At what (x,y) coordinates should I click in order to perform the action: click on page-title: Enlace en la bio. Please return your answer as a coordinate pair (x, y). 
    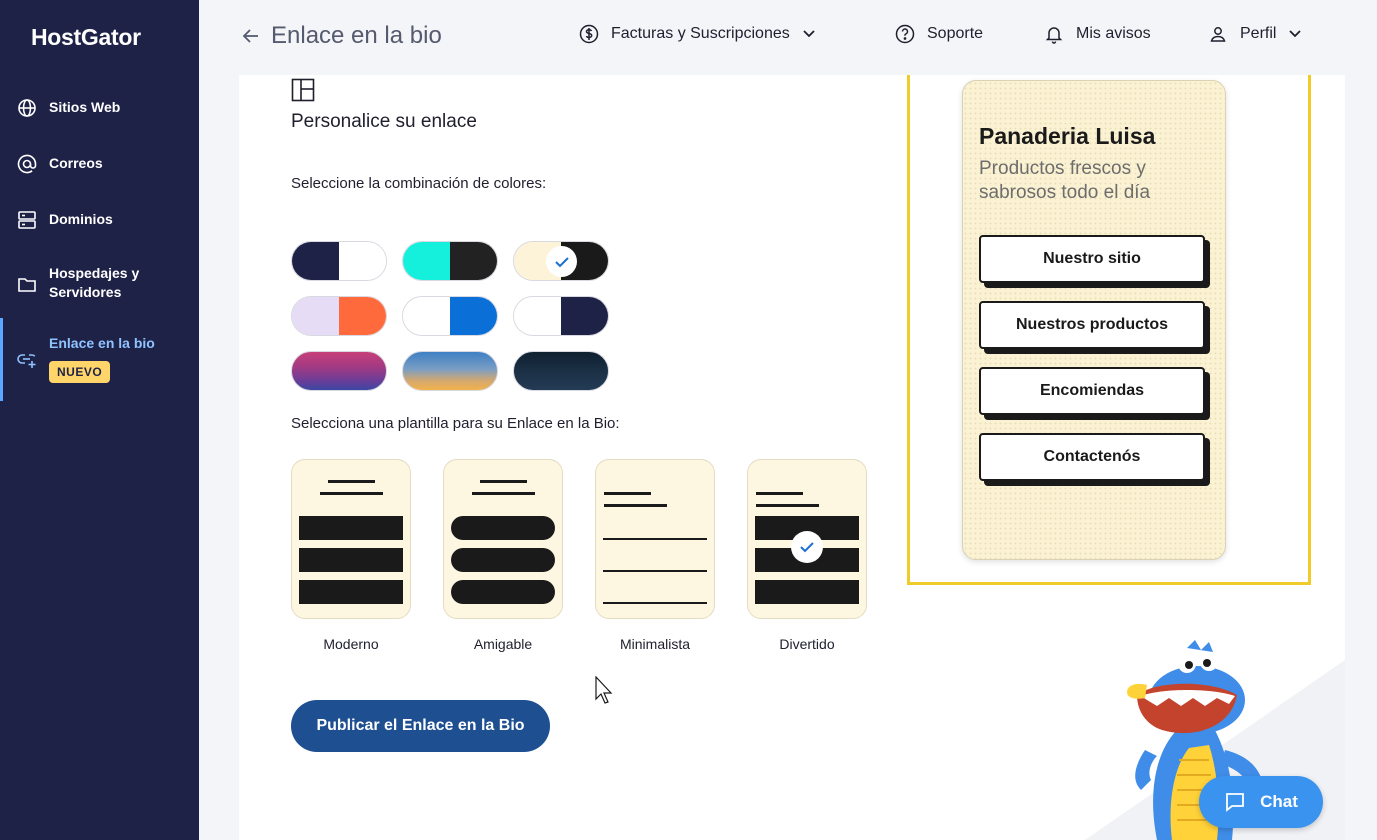
    Looking at the image, I should click on (356, 35).